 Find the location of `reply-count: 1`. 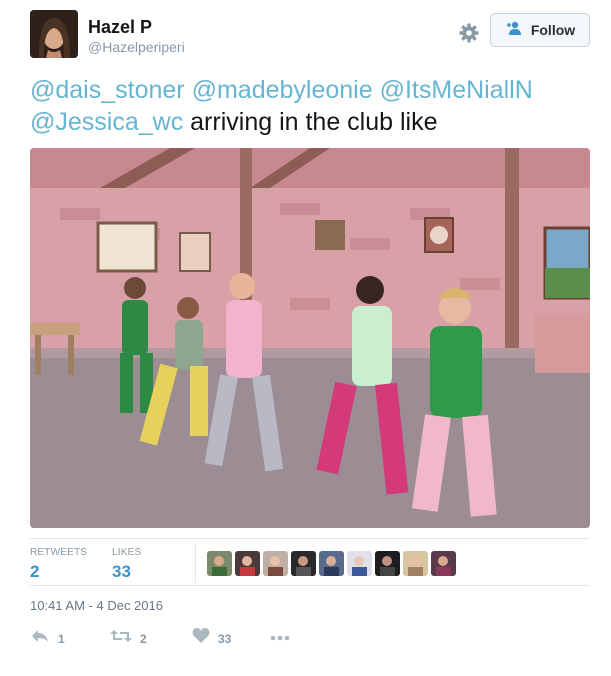

reply-count: 1 is located at coordinates (61, 638).